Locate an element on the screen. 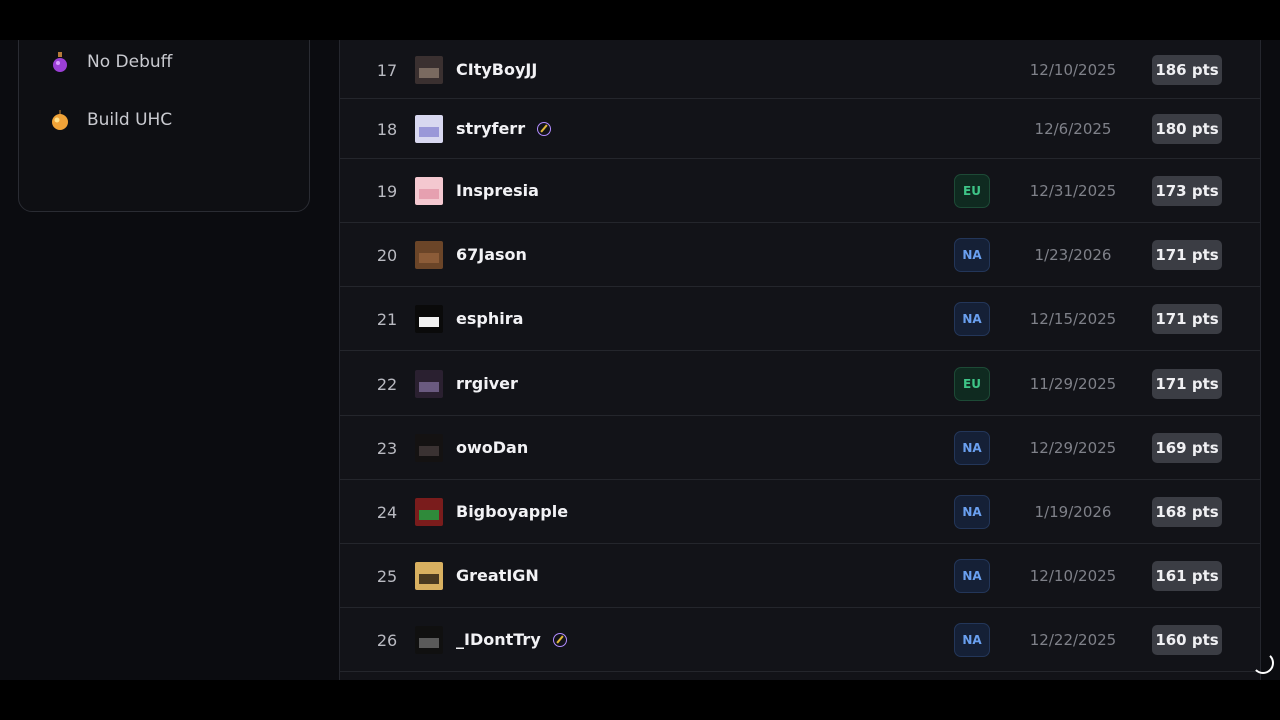  rank-number: 22 is located at coordinates (387, 384).